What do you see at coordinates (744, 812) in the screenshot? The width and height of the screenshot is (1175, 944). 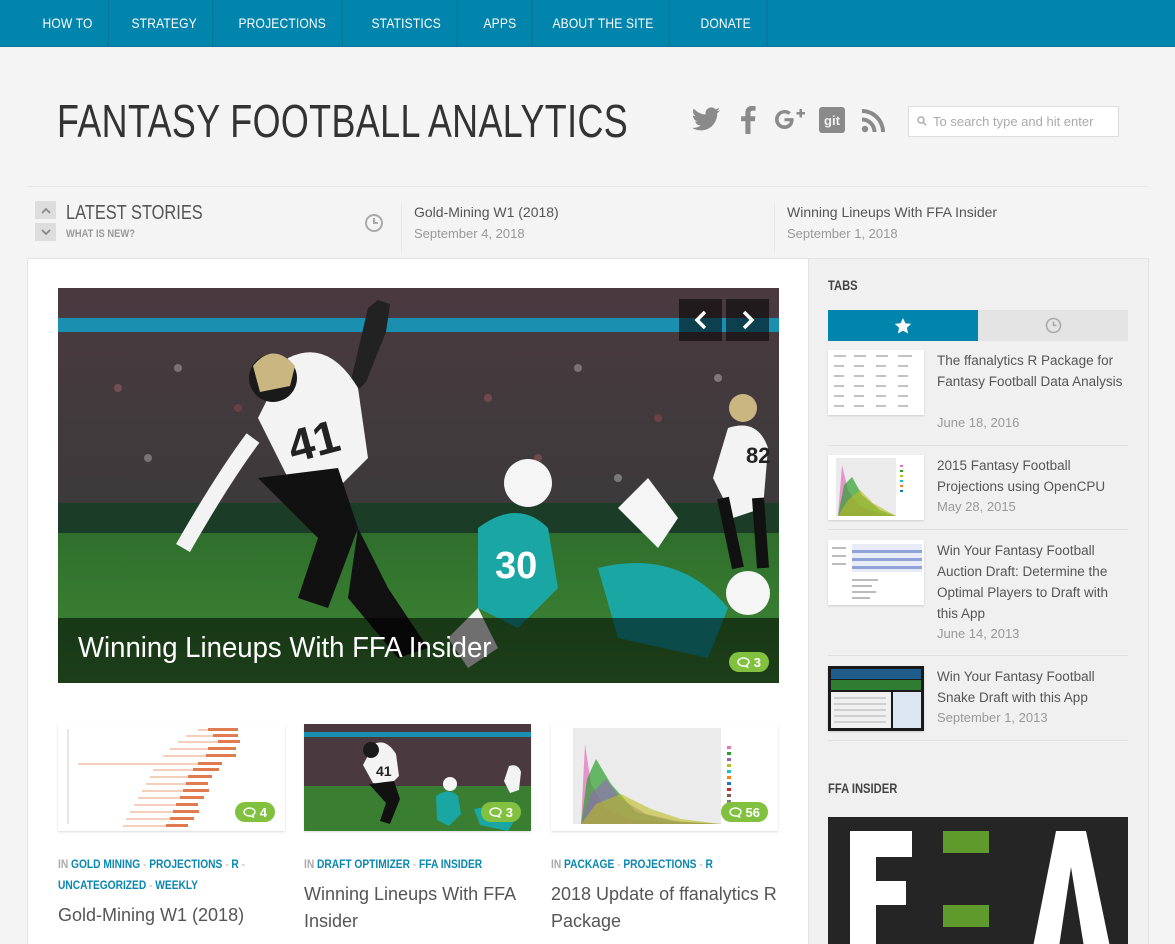 I see `comment-count-badge: 56` at bounding box center [744, 812].